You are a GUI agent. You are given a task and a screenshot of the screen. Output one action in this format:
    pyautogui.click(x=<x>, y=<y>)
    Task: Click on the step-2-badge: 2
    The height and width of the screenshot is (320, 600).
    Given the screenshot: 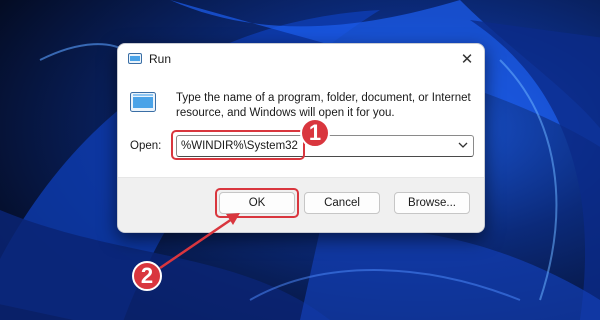 What is the action you would take?
    pyautogui.click(x=147, y=276)
    